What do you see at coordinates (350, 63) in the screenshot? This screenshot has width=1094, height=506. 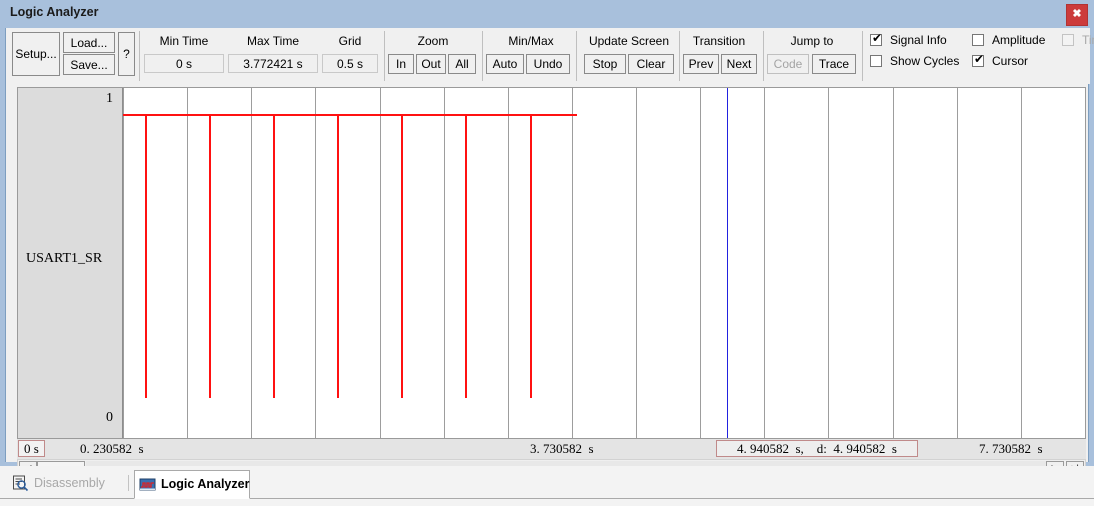 I see `grid-field: 0.5 s` at bounding box center [350, 63].